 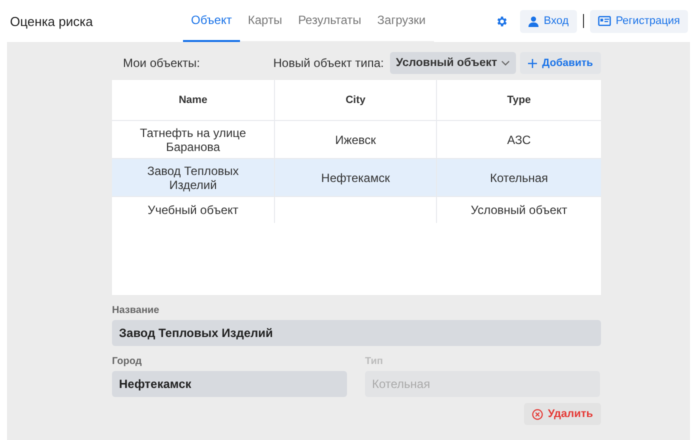 What do you see at coordinates (401, 21) in the screenshot?
I see `nav-tab: Загрузки` at bounding box center [401, 21].